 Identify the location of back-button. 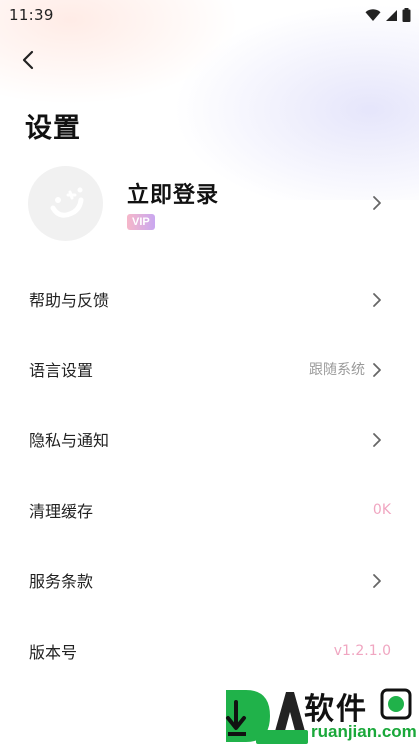
(28, 60).